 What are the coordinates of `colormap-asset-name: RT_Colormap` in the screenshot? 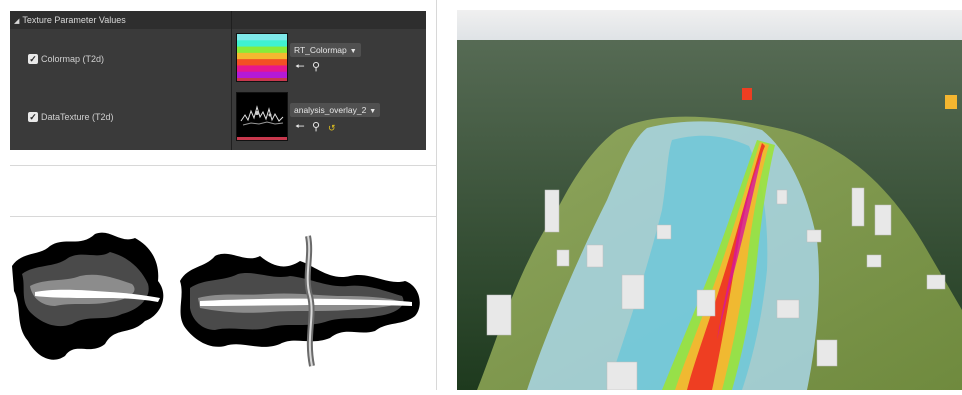 It's located at (320, 50).